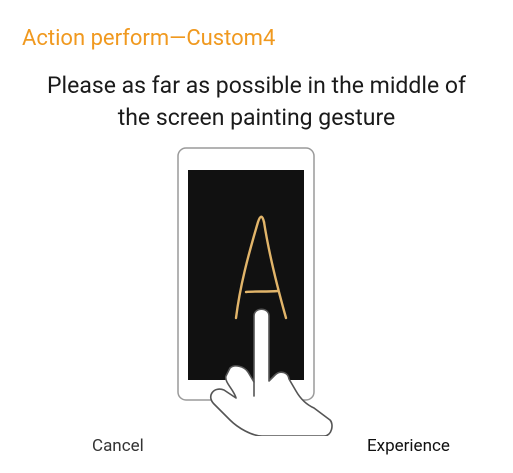 The width and height of the screenshot is (513, 473). Describe the element at coordinates (408, 446) in the screenshot. I see `experience-button: Experience` at that location.